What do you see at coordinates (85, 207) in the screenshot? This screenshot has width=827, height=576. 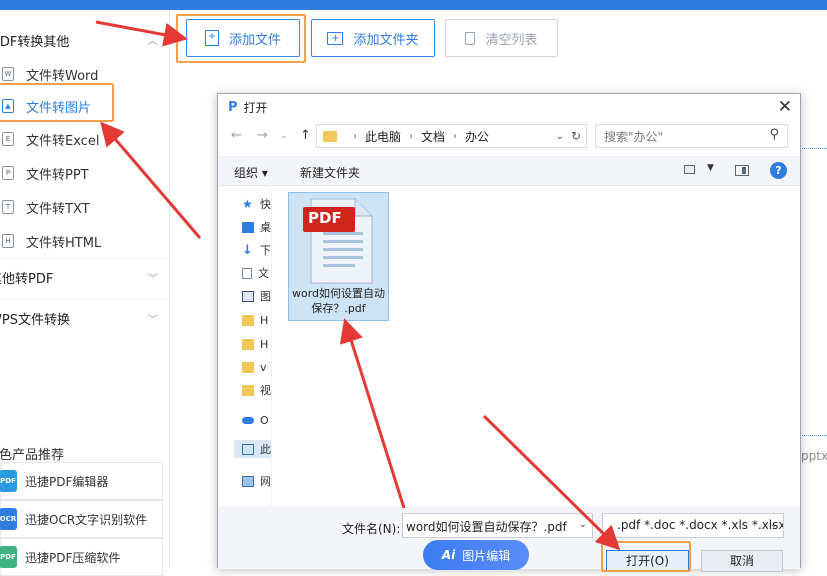 I see `sidebar-item-txt: T 文件转TXT` at bounding box center [85, 207].